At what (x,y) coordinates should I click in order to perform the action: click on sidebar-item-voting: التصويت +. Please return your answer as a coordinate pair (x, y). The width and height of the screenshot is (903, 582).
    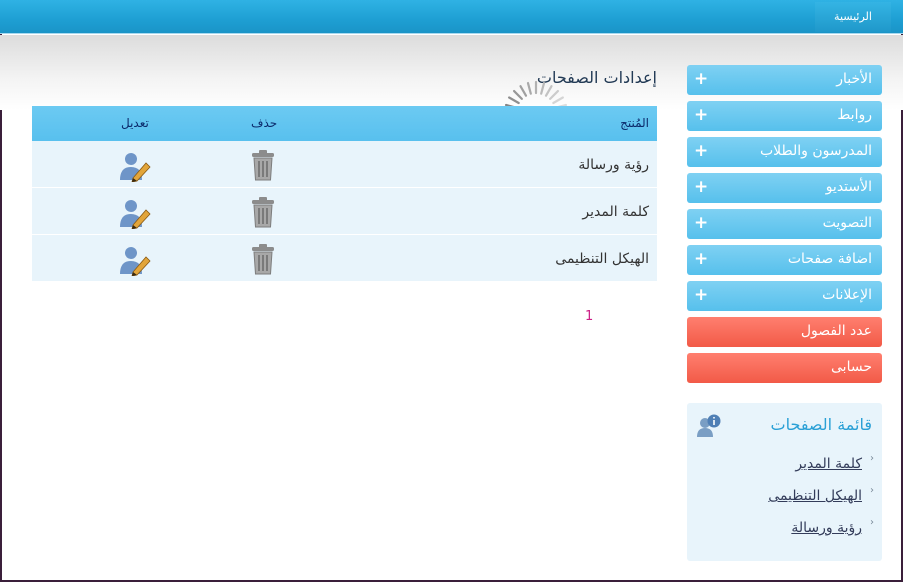
    Looking at the image, I should click on (784, 224).